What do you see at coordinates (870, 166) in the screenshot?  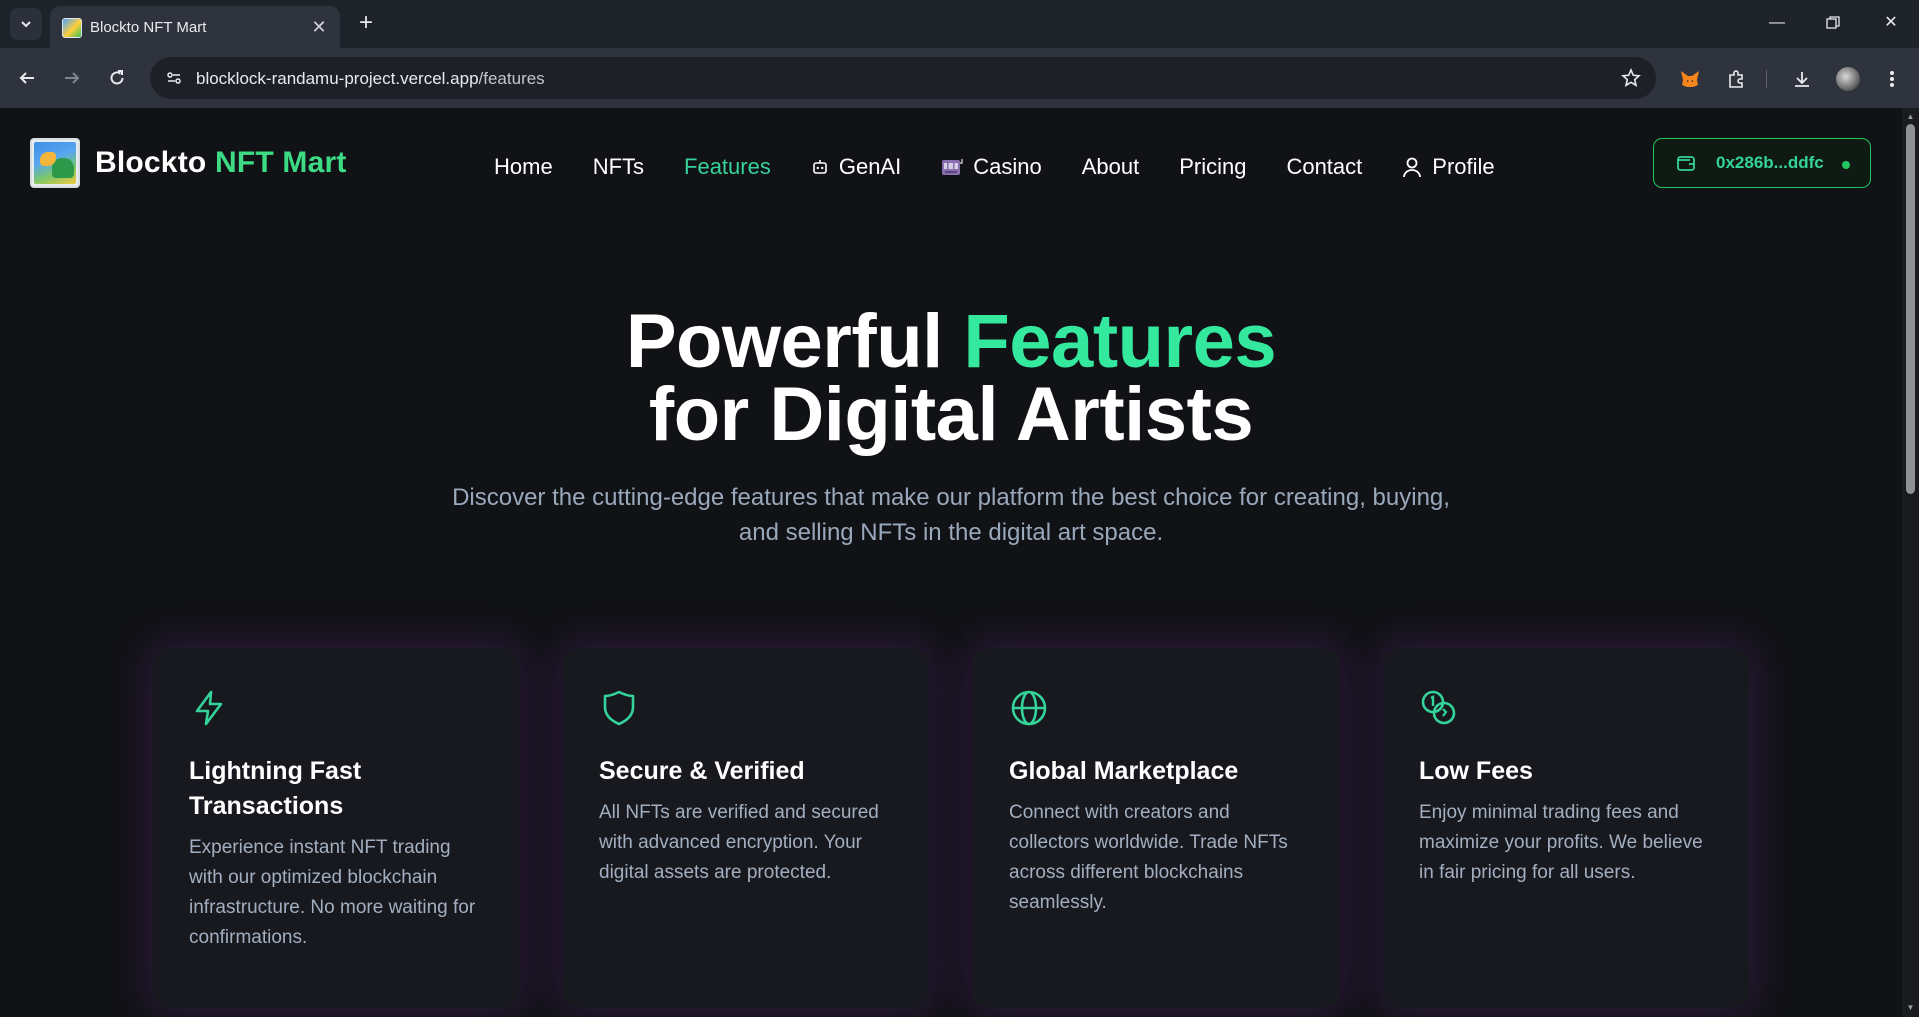 I see `nav-label: GenAI` at bounding box center [870, 166].